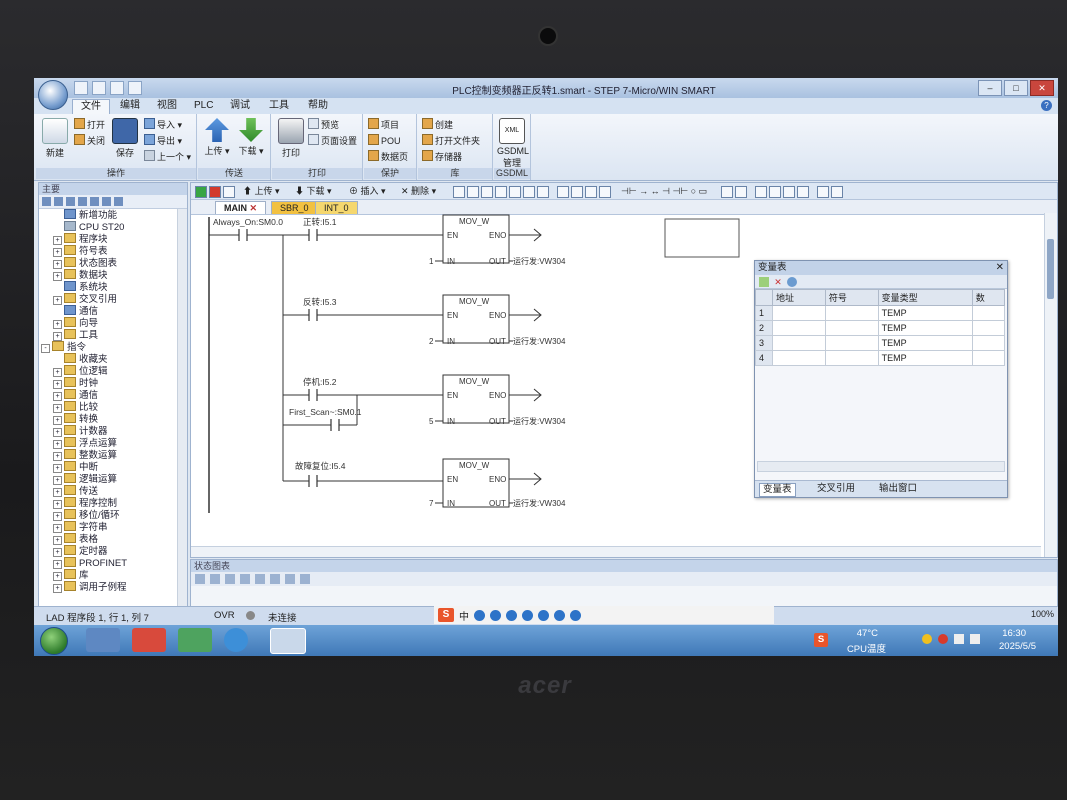 This screenshot has height=800, width=1067. I want to click on tab-cross-reference: 交叉引用, so click(836, 489).